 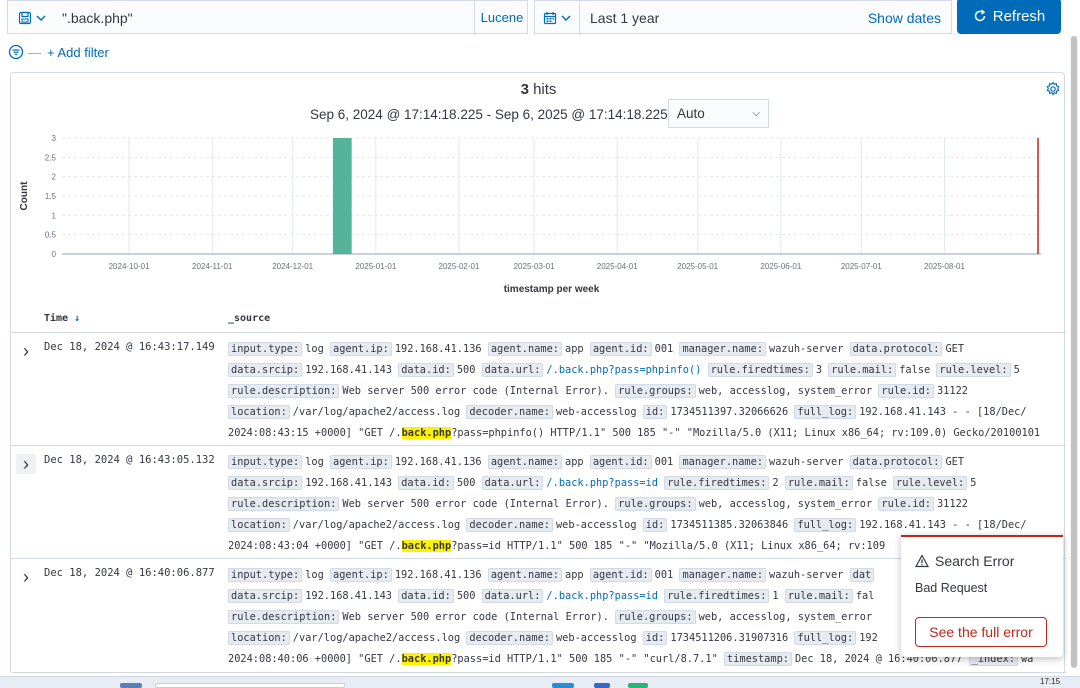 What do you see at coordinates (620, 349) in the screenshot?
I see `field-key: agent.id:` at bounding box center [620, 349].